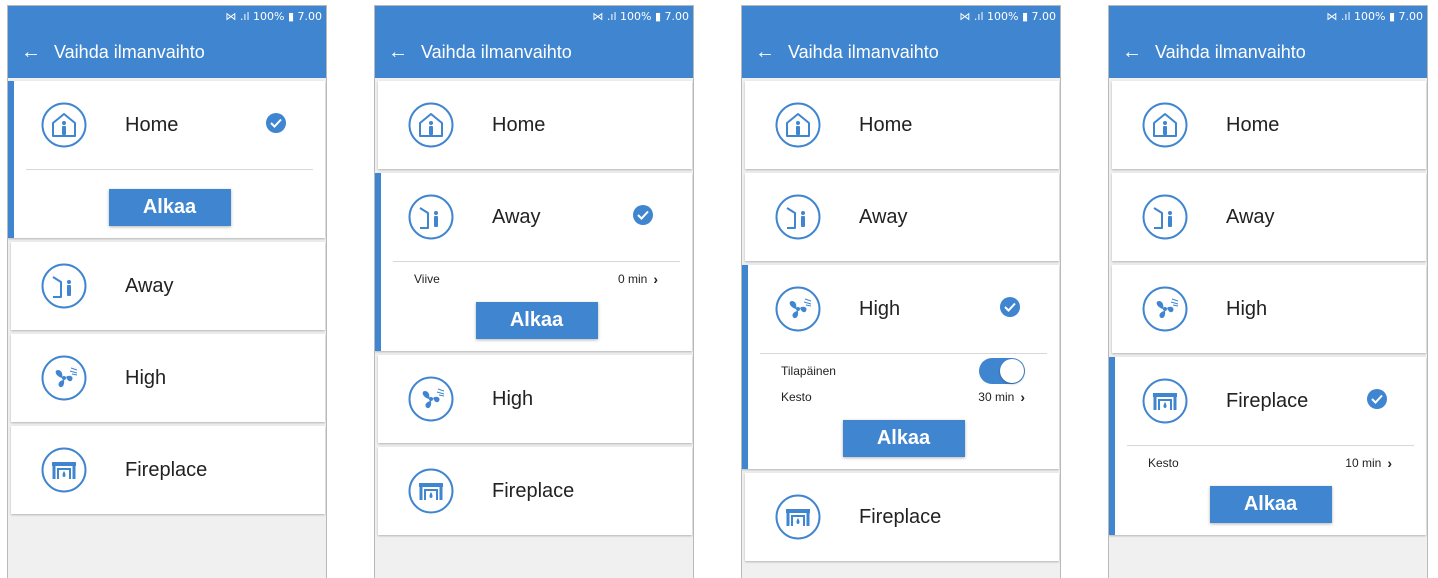  I want to click on chevron-right-icon: ›, so click(1389, 463).